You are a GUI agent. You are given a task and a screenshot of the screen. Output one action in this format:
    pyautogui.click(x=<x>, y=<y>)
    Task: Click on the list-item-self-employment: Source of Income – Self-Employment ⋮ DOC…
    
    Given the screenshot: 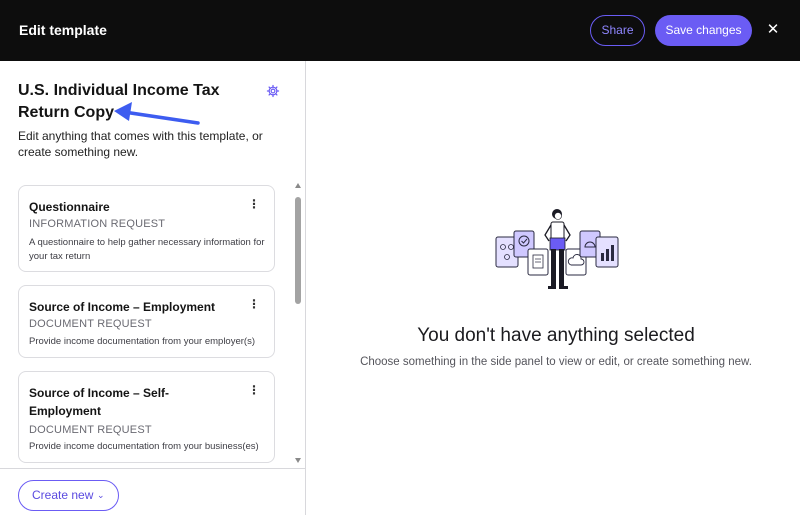 What is the action you would take?
    pyautogui.click(x=146, y=417)
    